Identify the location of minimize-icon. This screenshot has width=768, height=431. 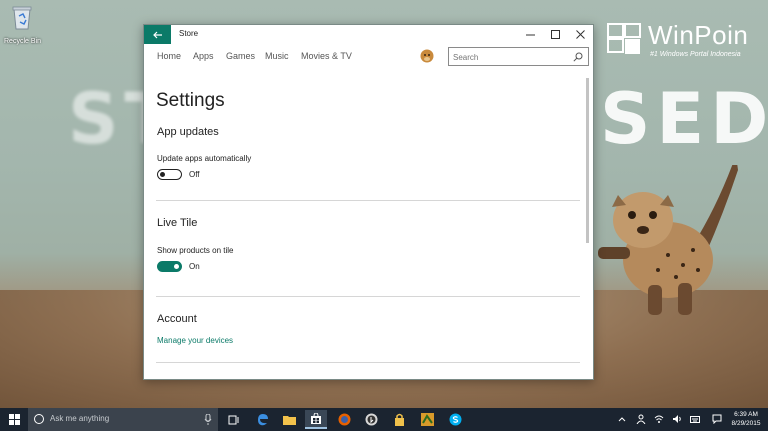
(530, 35).